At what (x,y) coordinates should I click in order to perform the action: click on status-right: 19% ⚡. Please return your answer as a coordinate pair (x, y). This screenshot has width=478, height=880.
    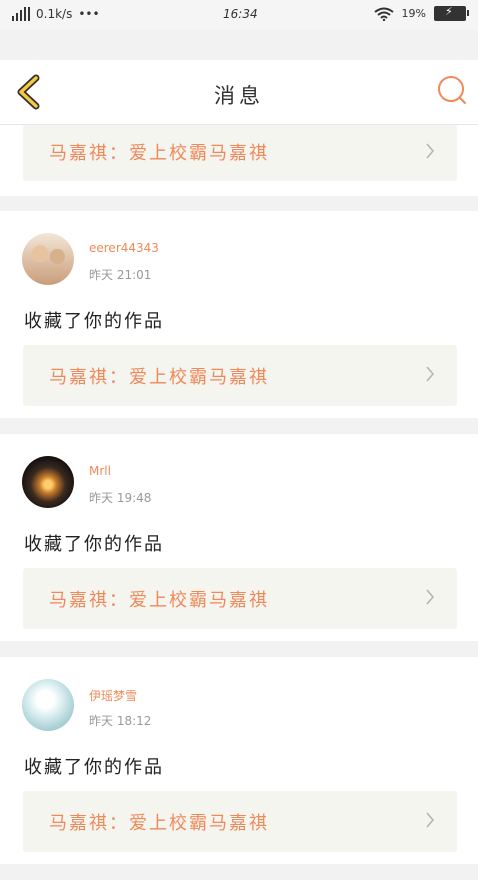
    Looking at the image, I should click on (421, 13).